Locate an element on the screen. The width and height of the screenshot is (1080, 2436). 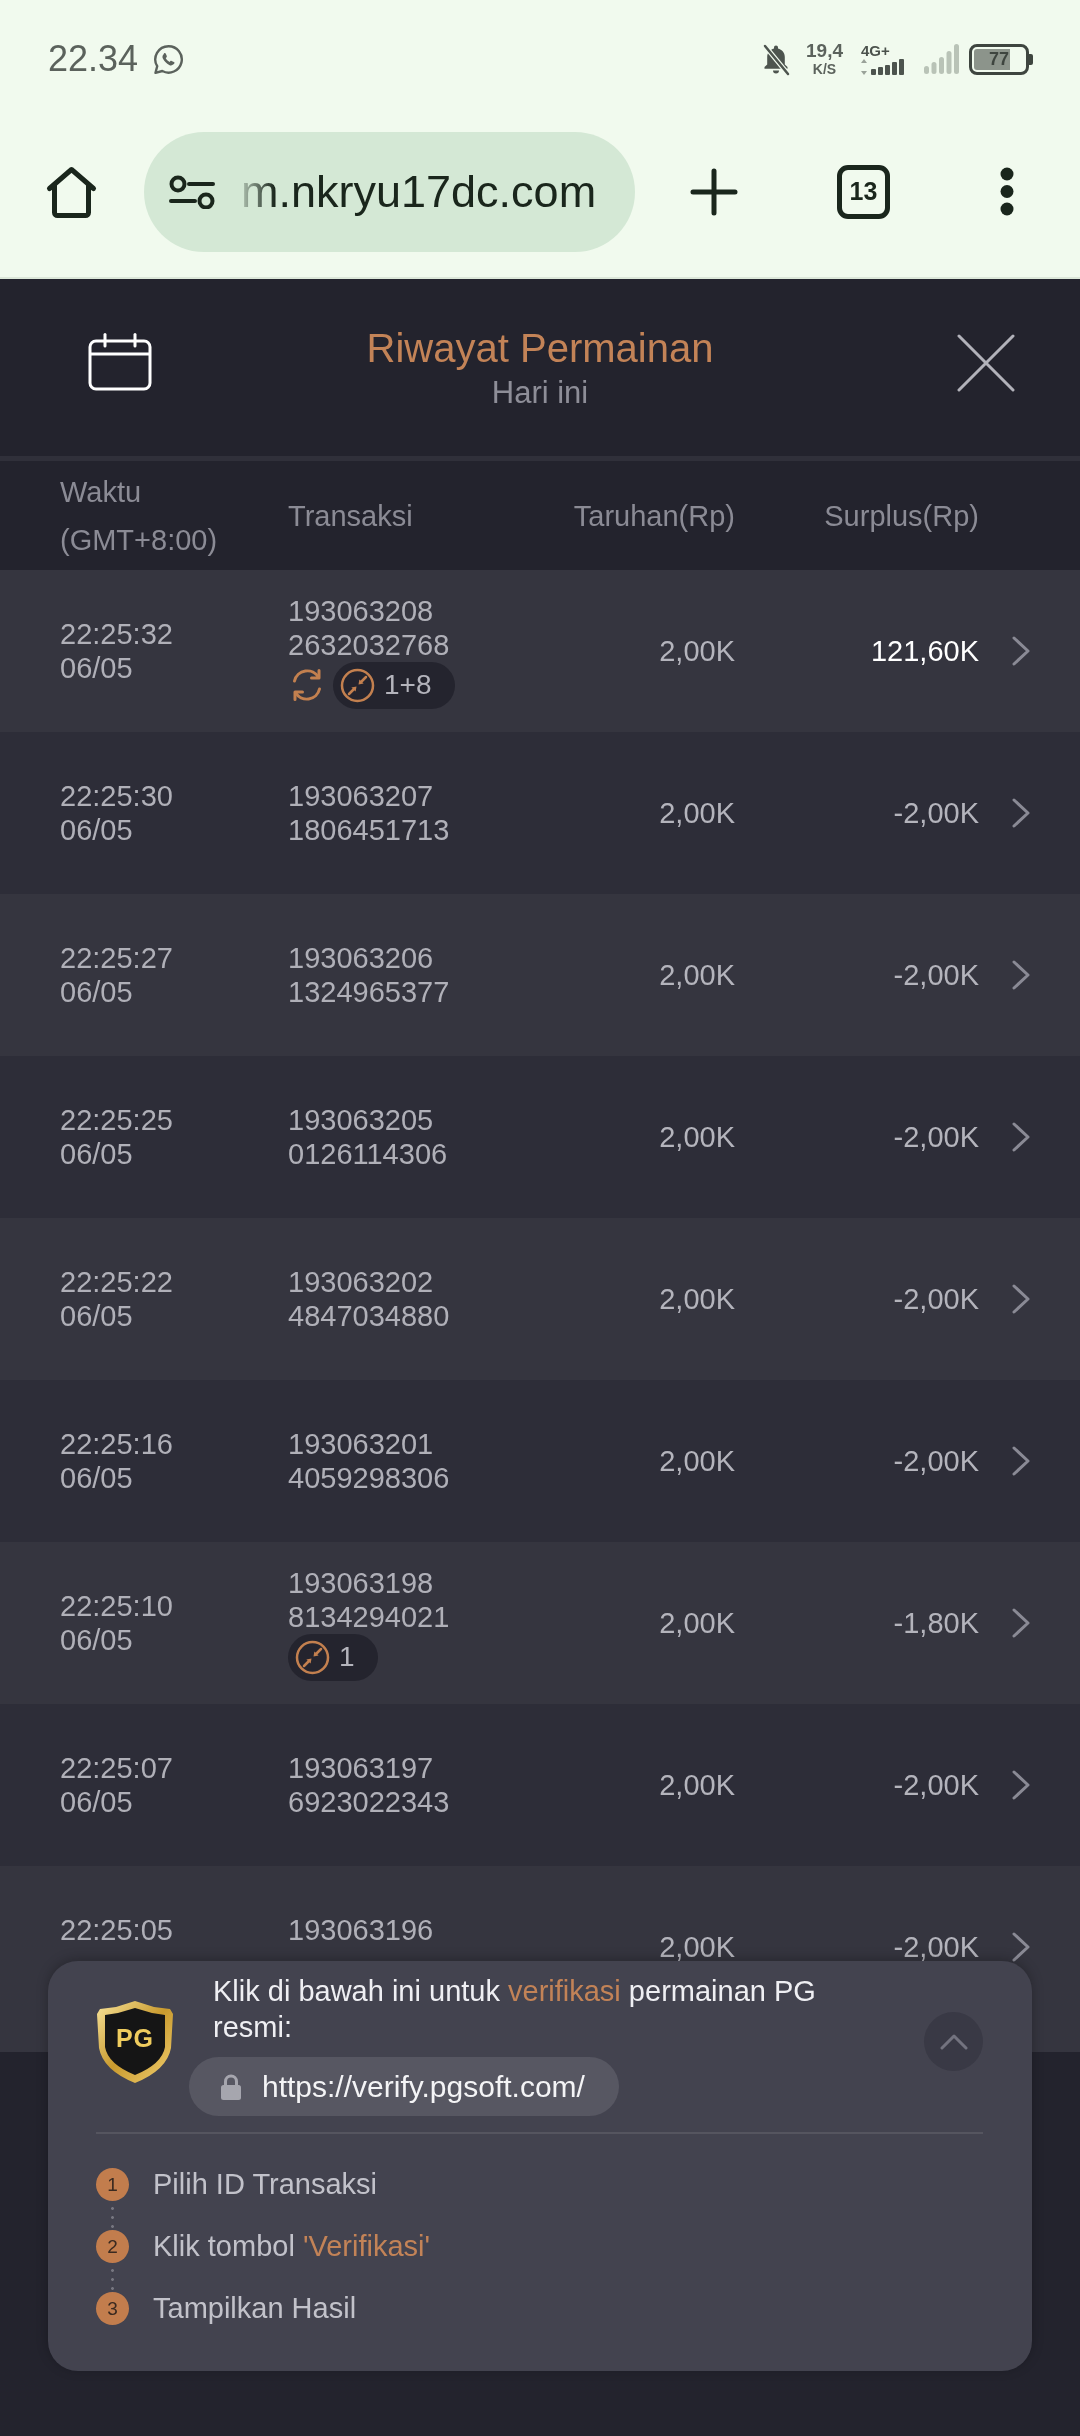
transaction-id: 193063205 is located at coordinates (361, 1120).